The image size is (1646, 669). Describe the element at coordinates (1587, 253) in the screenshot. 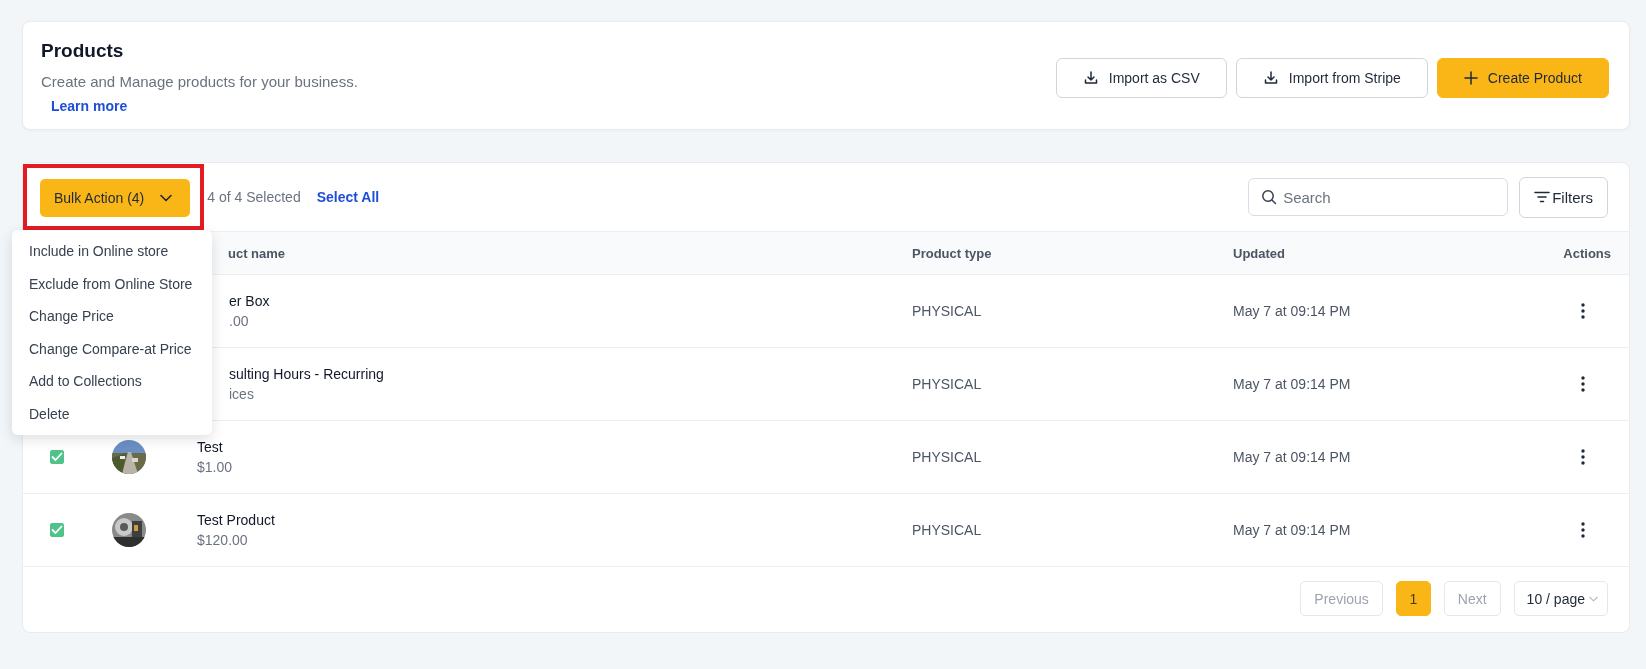

I see `column-header: Actions` at that location.